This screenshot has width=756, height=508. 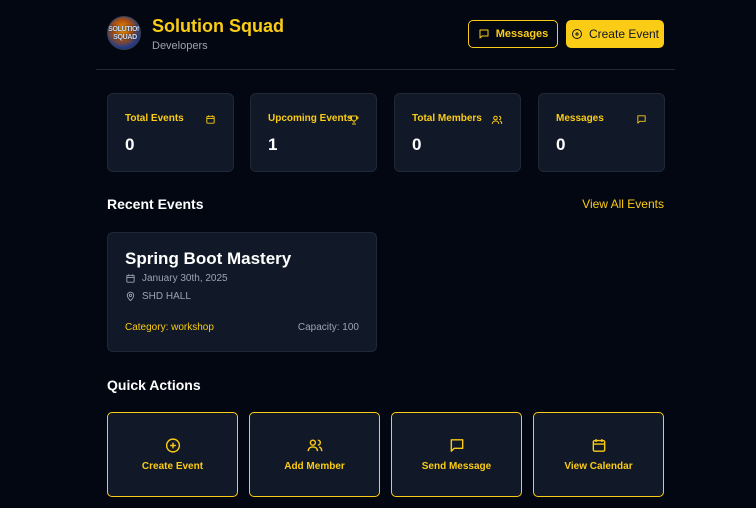 What do you see at coordinates (169, 327) in the screenshot?
I see `event-category: Category: workshop` at bounding box center [169, 327].